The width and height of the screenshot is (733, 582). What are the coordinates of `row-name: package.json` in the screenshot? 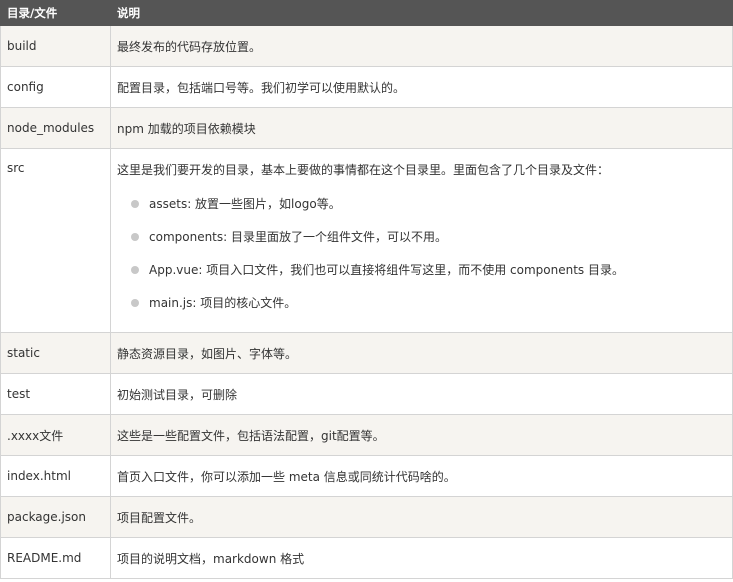 It's located at (55, 517).